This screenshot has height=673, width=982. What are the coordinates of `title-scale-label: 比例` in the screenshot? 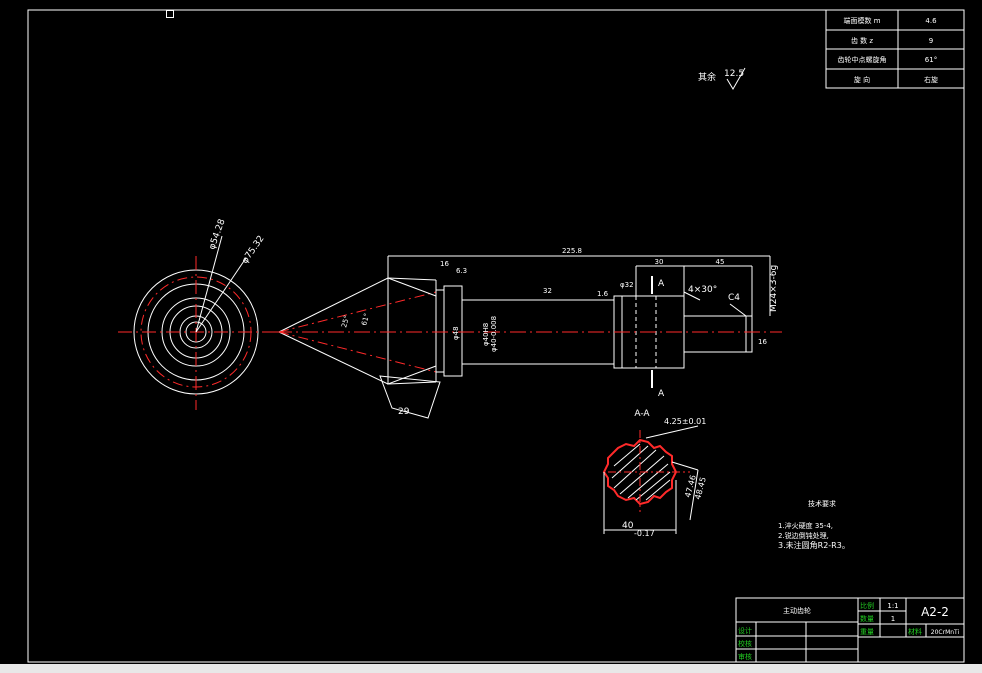 It's located at (867, 605).